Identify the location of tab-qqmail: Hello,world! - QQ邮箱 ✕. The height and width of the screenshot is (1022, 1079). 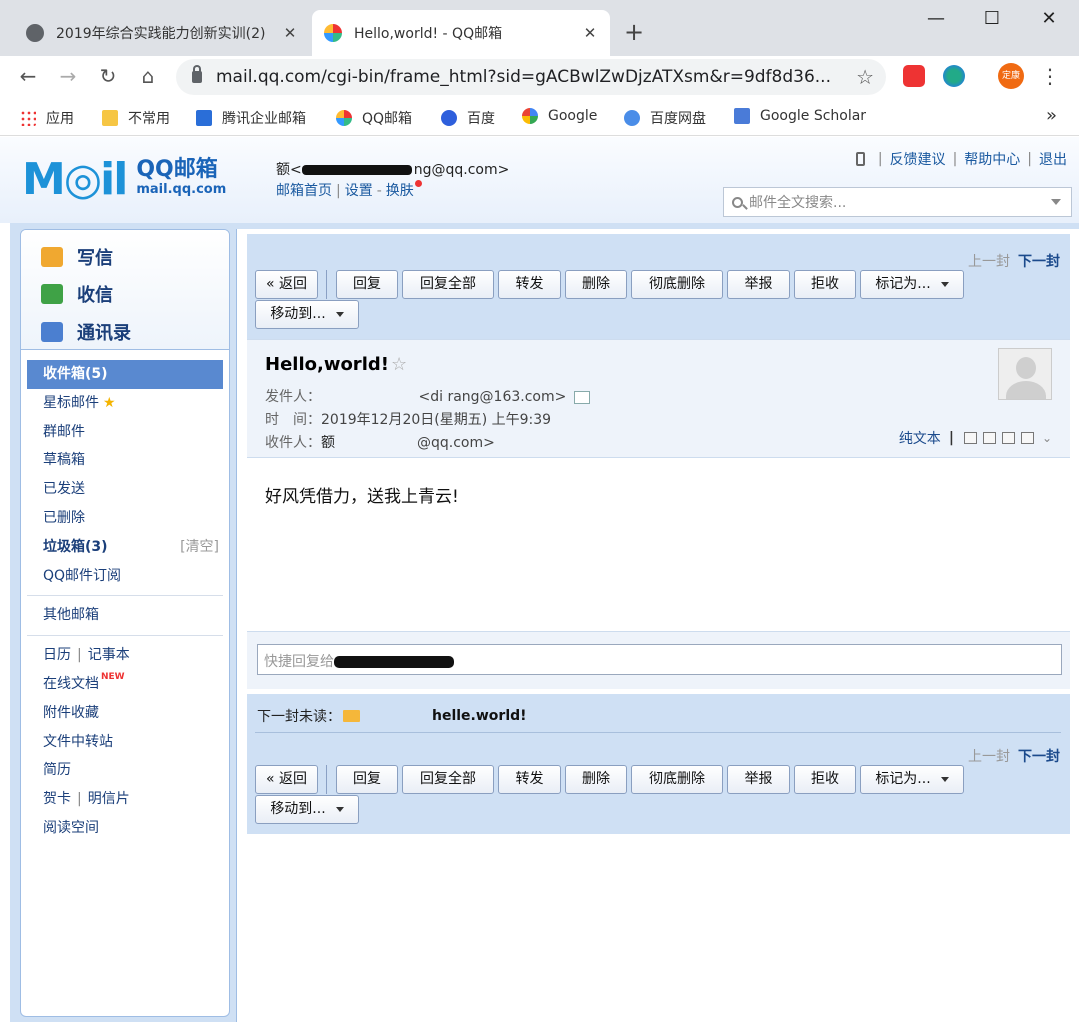
(461, 33).